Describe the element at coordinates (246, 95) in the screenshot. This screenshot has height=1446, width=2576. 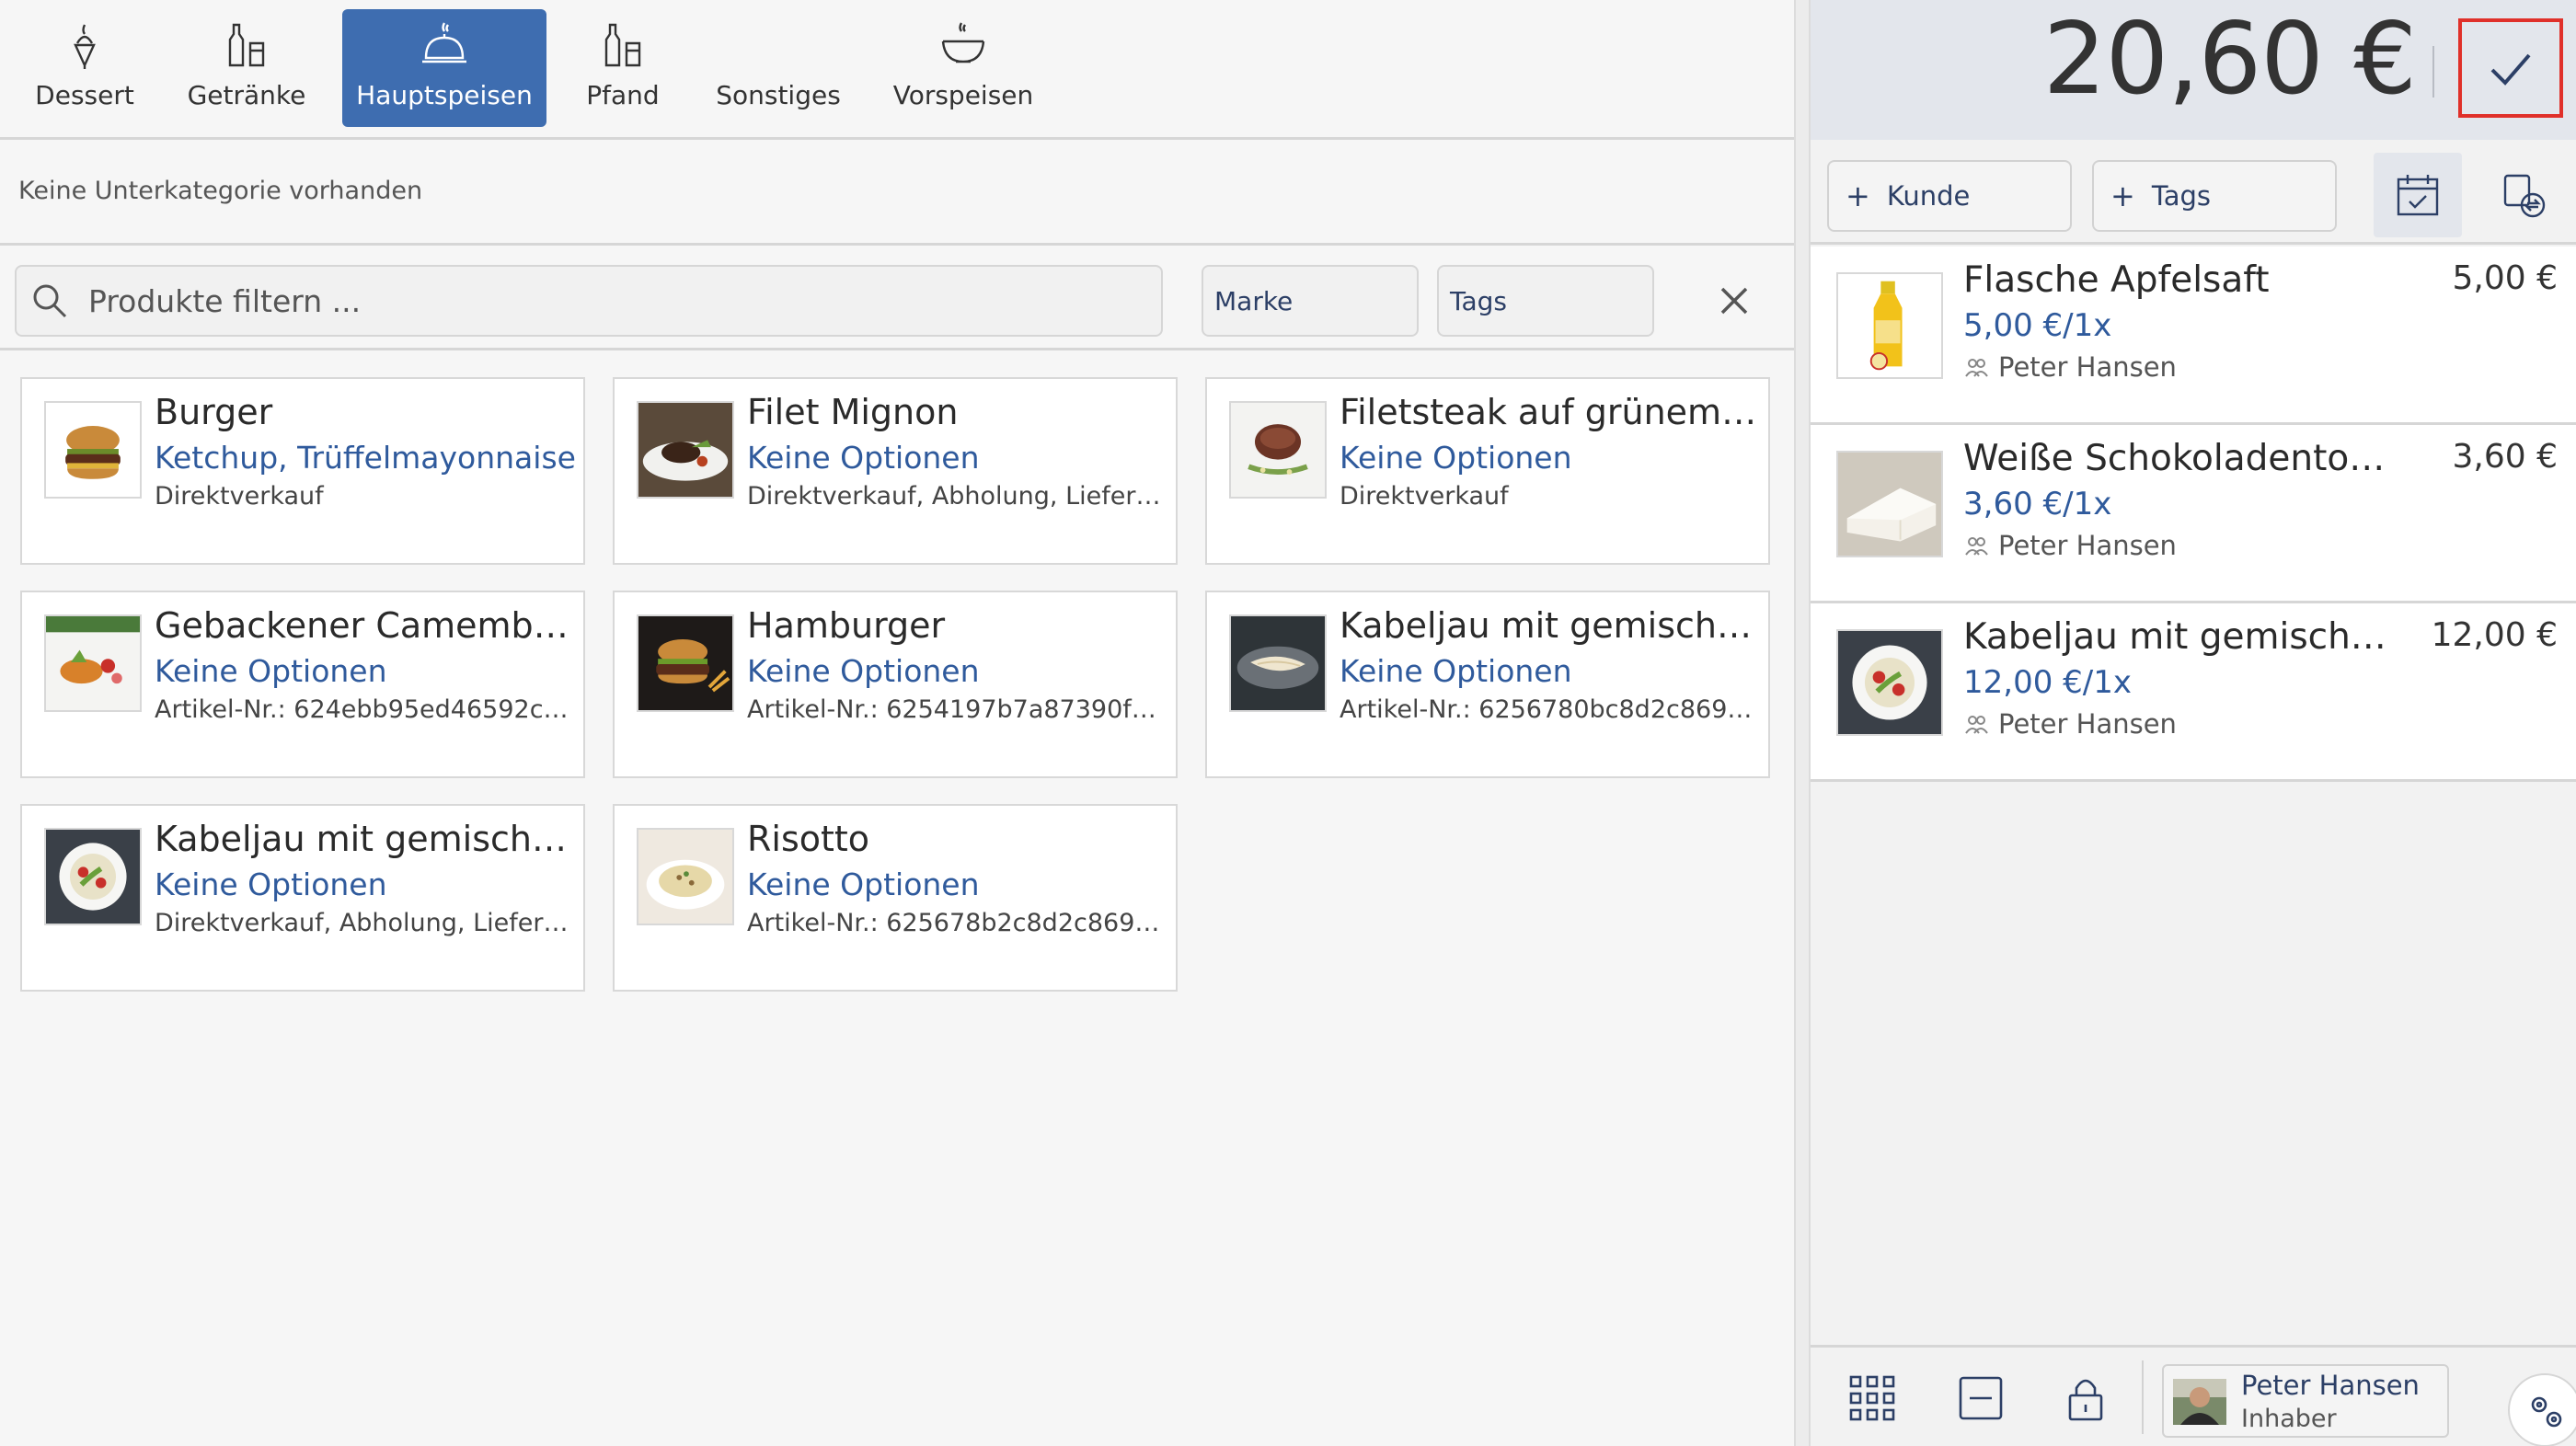
I see `tab-label: Getränke` at that location.